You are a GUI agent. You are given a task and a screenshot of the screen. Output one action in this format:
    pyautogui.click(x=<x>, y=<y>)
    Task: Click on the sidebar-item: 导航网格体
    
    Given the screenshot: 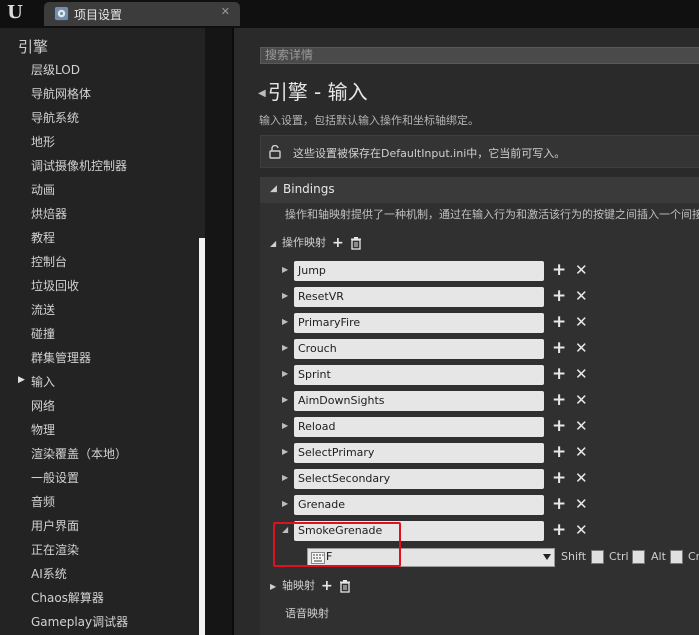 What is the action you would take?
    pyautogui.click(x=61, y=94)
    